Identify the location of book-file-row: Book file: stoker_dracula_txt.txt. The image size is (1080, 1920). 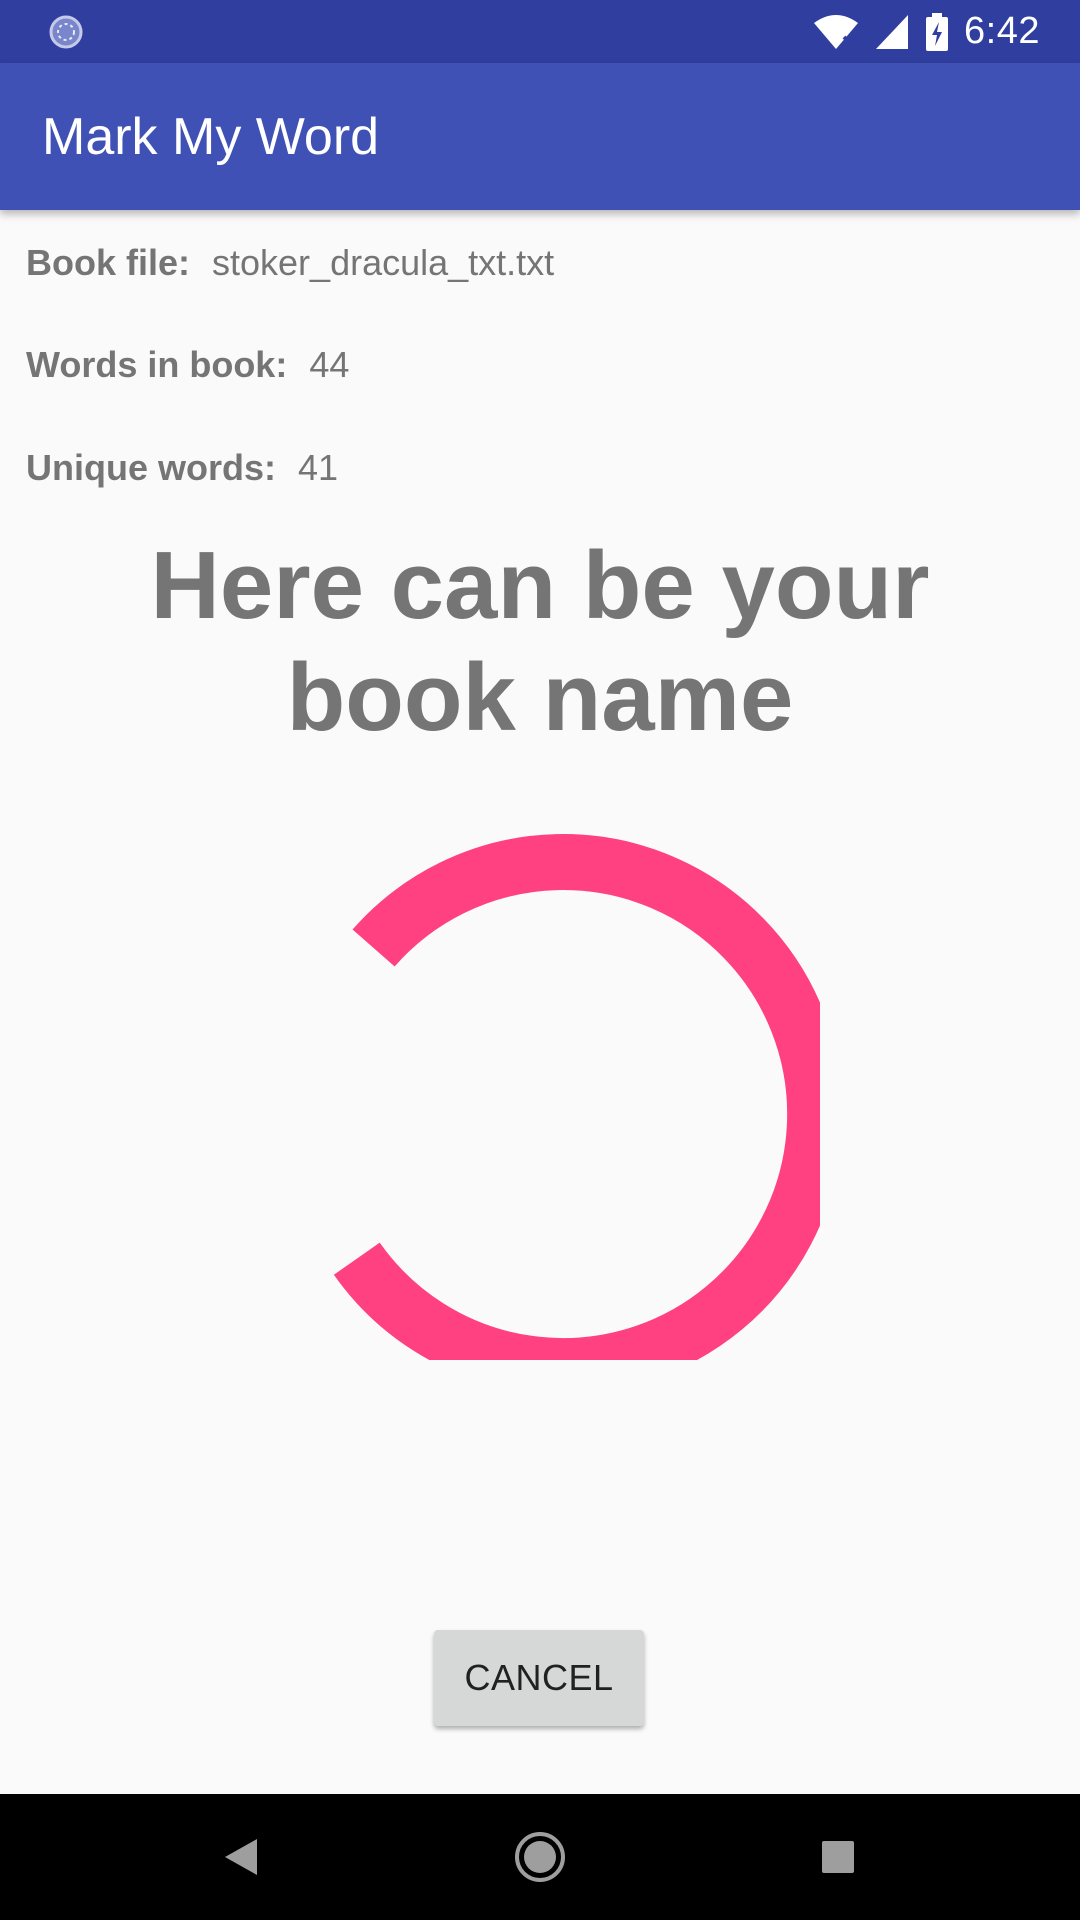
(290, 263).